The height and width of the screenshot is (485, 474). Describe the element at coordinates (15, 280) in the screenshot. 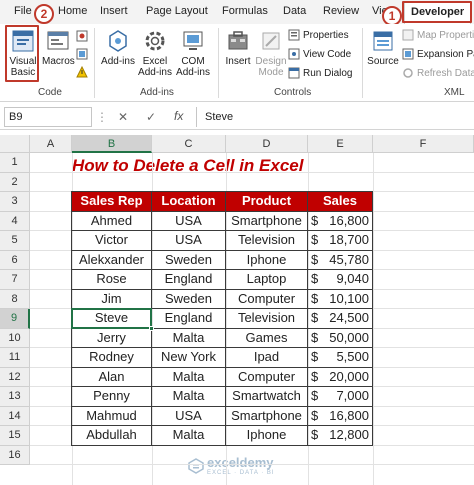

I see `row-header-7: 7` at that location.